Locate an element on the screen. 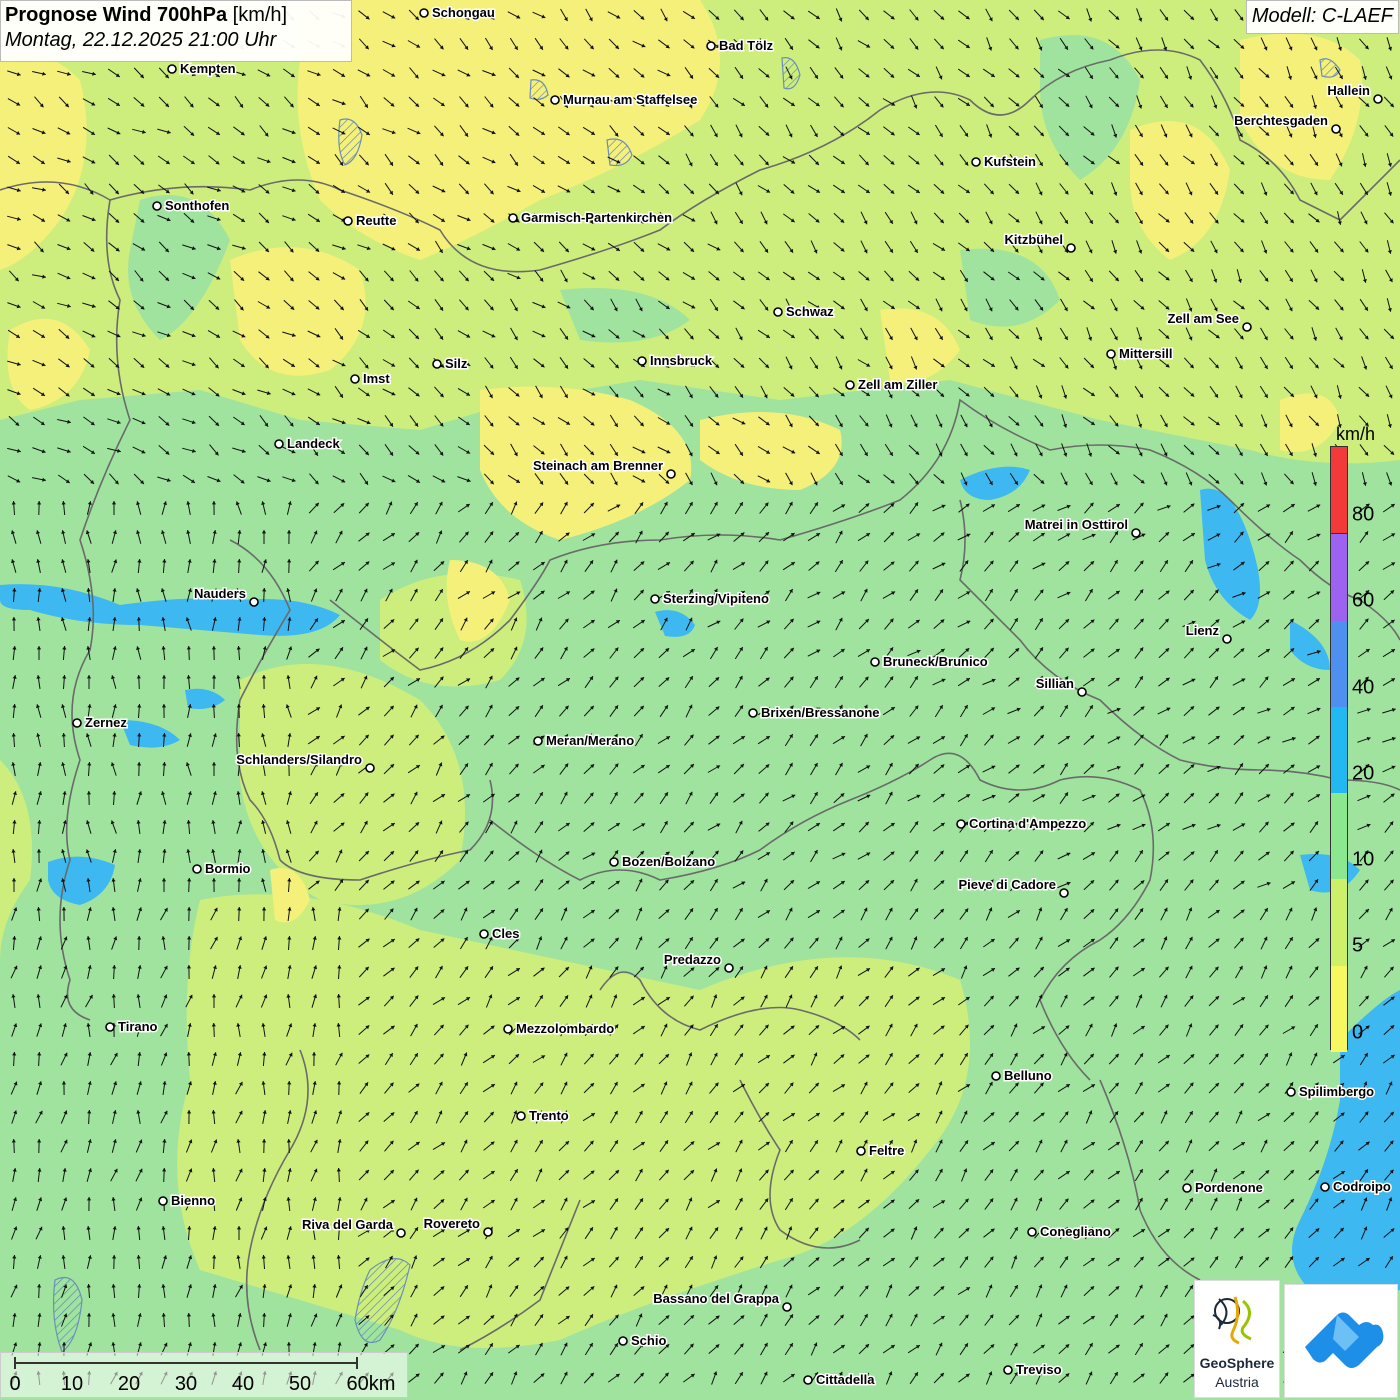 This screenshot has width=1400, height=1400. color-legend: km/h 0 5 10 20 40 60 80 is located at coordinates (1358, 740).